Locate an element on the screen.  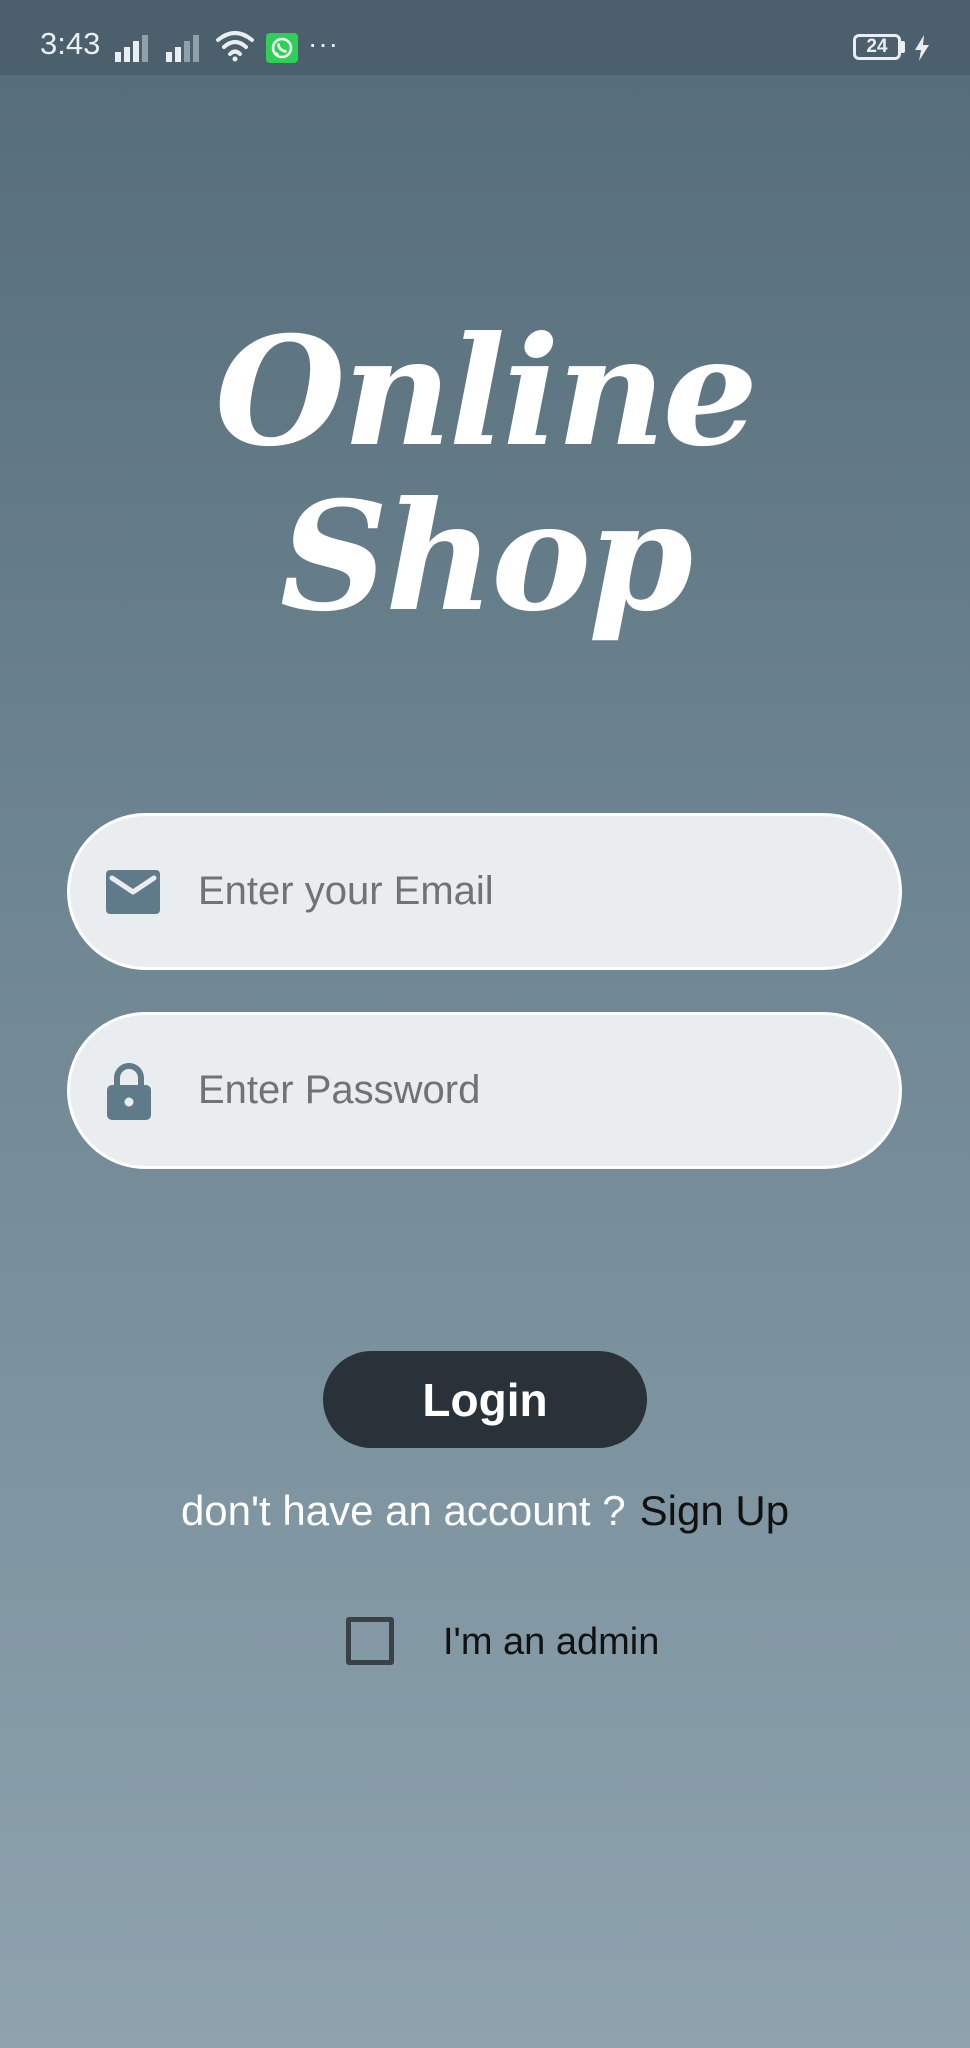
battery-icon: 24 is located at coordinates (877, 47).